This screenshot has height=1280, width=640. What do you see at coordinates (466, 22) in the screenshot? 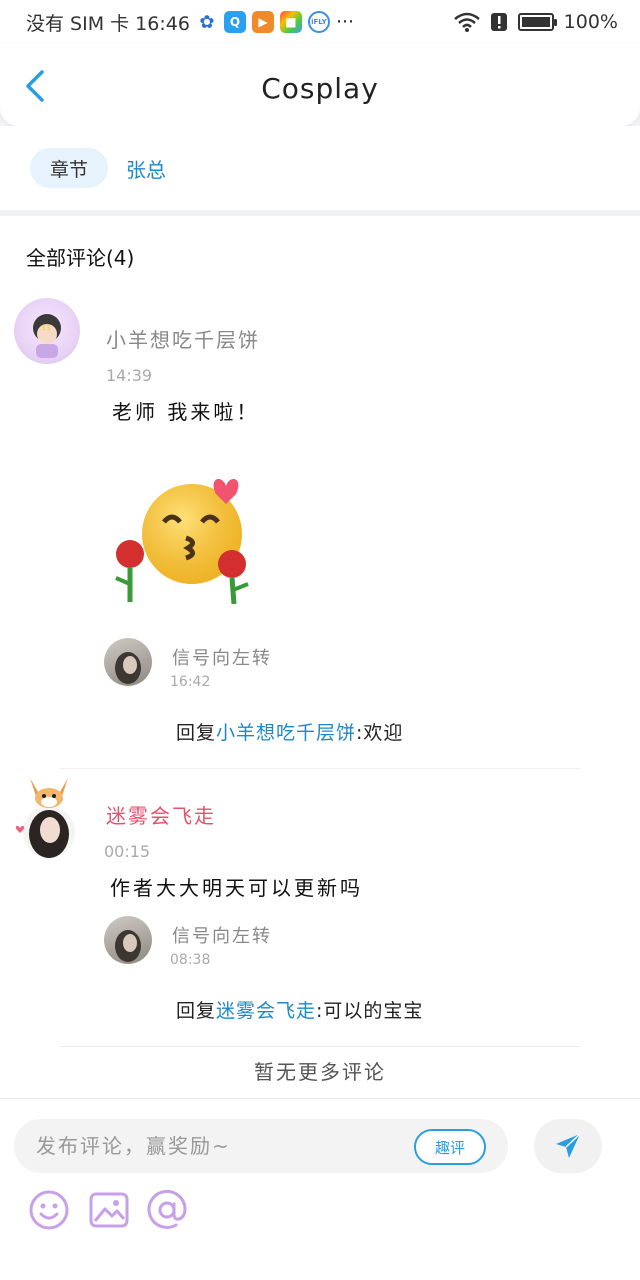
I see `wifi-icon` at bounding box center [466, 22].